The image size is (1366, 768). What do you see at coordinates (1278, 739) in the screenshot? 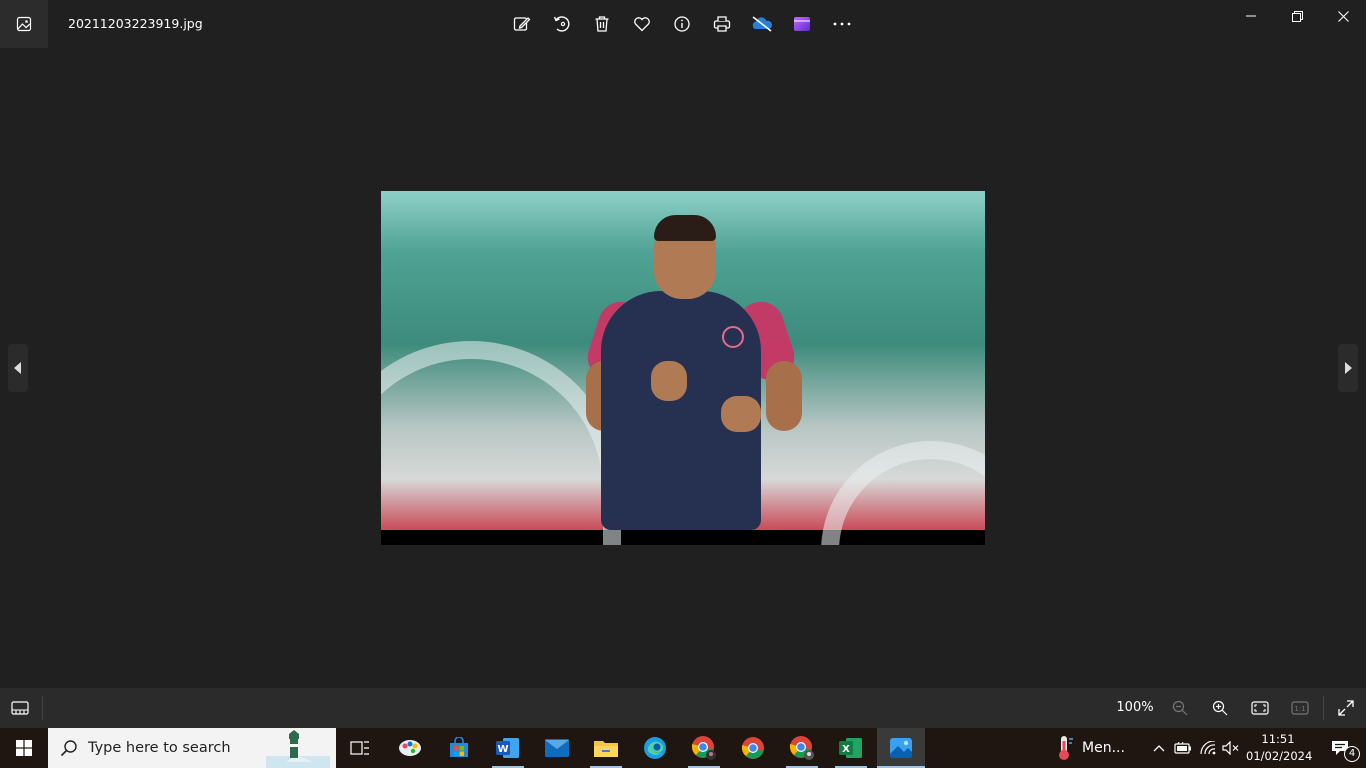
I see `clock-time: 11:51` at bounding box center [1278, 739].